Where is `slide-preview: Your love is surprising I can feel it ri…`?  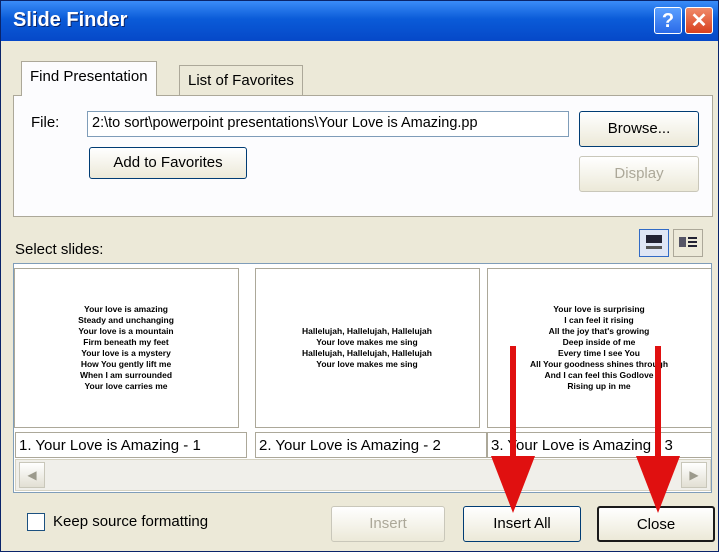 slide-preview: Your love is surprising I can feel it ri… is located at coordinates (599, 347).